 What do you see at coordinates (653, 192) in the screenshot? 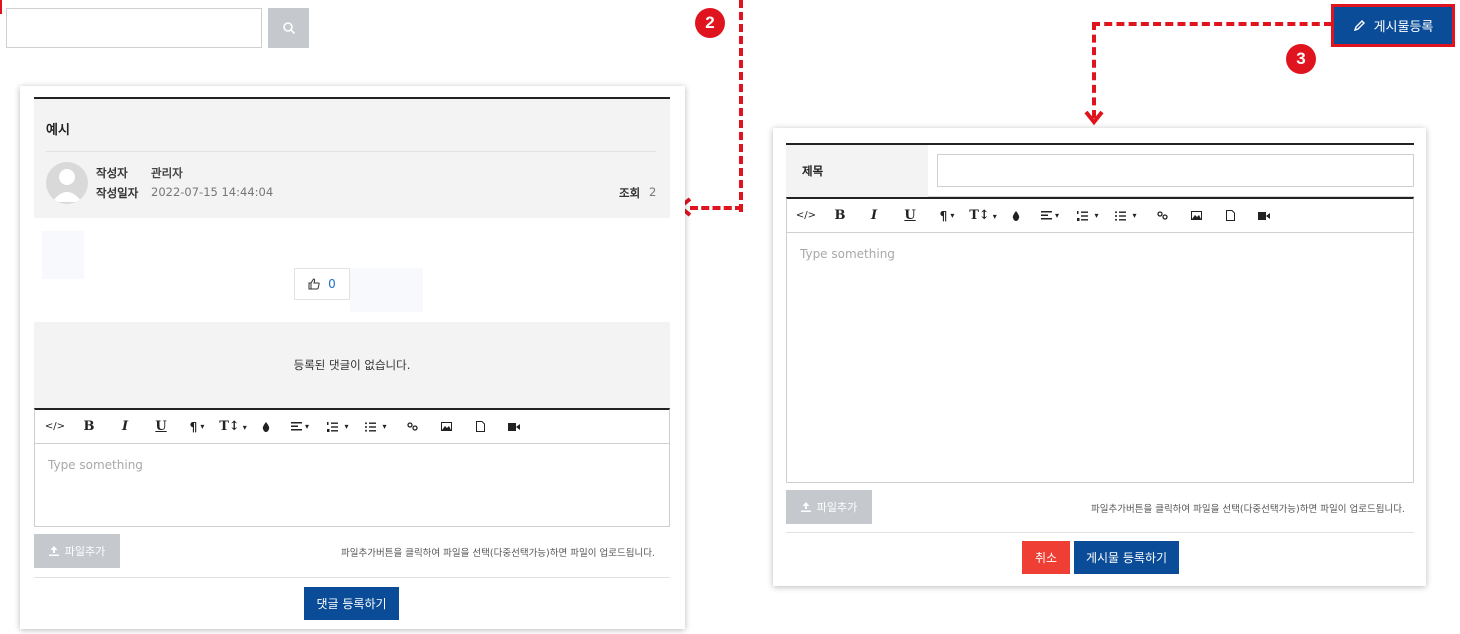
I see `views-value: 2` at bounding box center [653, 192].